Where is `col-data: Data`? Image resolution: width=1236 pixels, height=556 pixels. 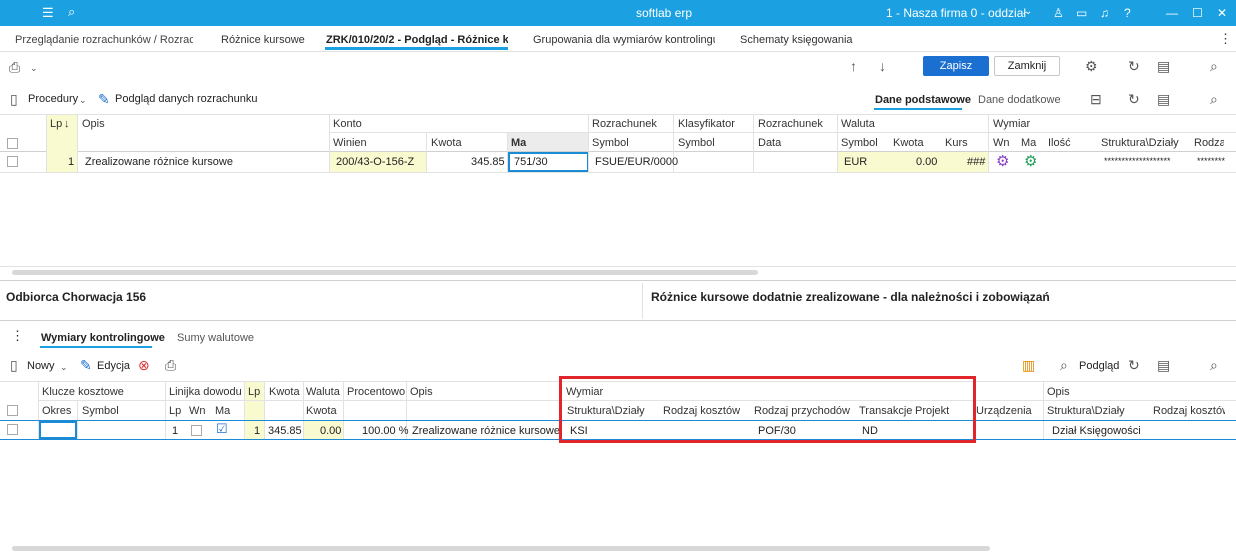
col-data: Data is located at coordinates (769, 143).